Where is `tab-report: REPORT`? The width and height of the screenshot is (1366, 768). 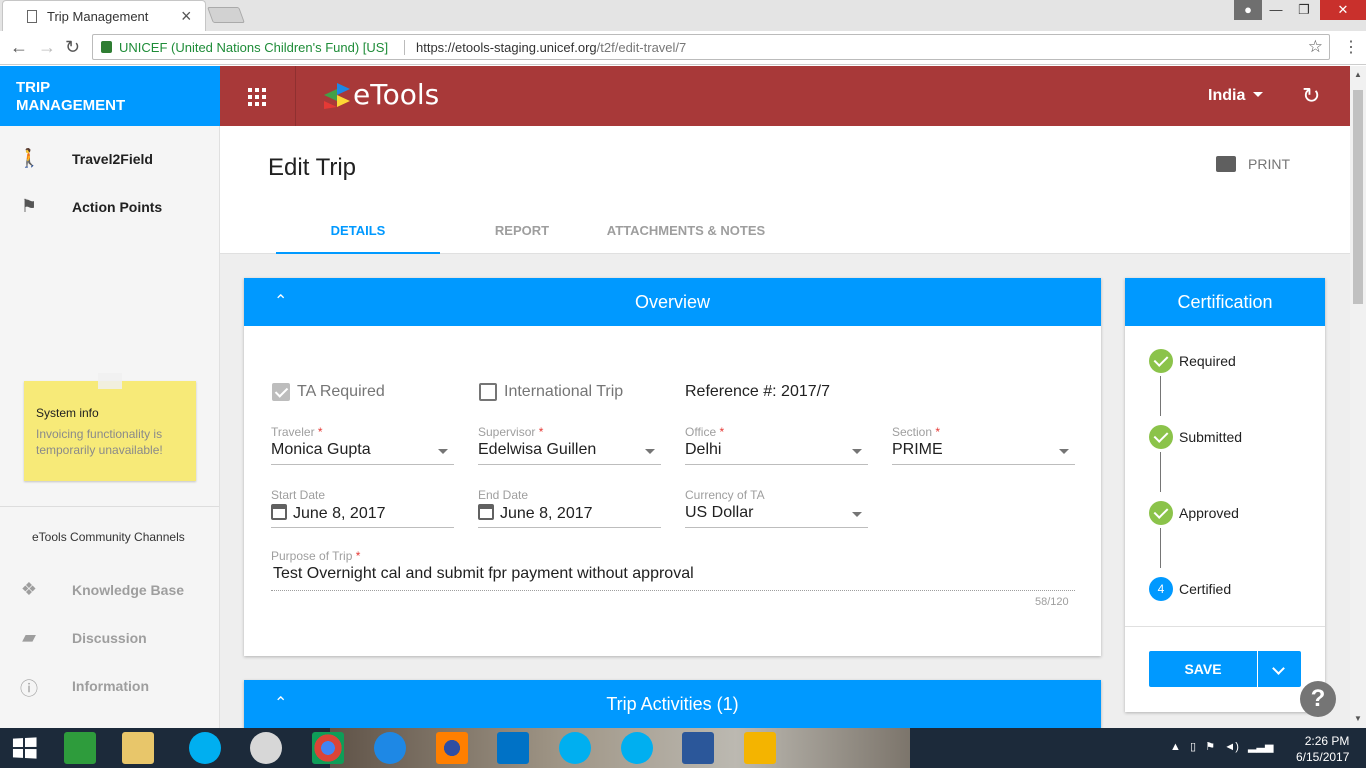 tab-report: REPORT is located at coordinates (522, 232).